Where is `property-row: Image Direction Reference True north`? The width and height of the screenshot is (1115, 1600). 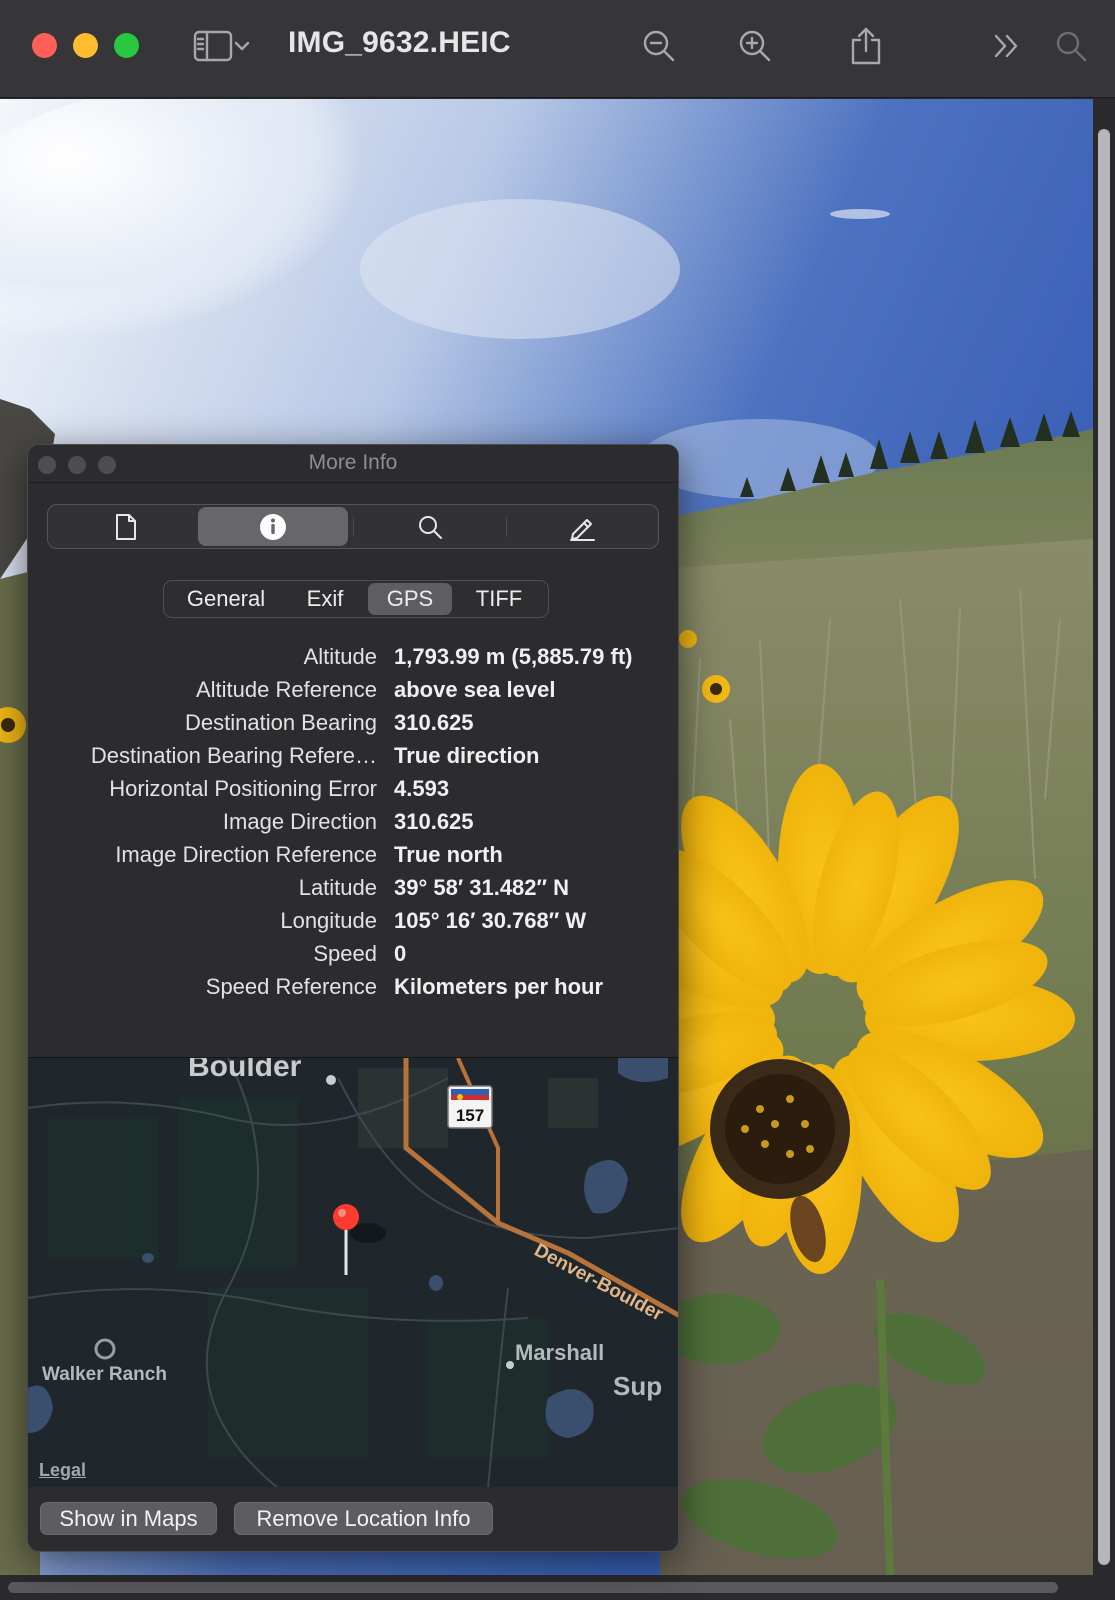
property-row: Image Direction Reference True north is located at coordinates (353, 854).